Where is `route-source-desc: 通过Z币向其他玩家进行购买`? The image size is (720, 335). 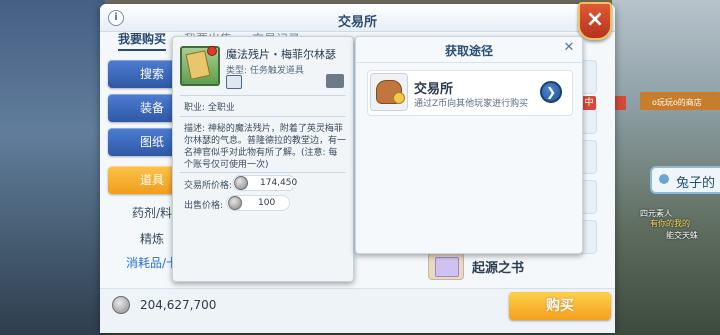
route-source-desc: 通过Z币向其他玩家进行购买 is located at coordinates (471, 104).